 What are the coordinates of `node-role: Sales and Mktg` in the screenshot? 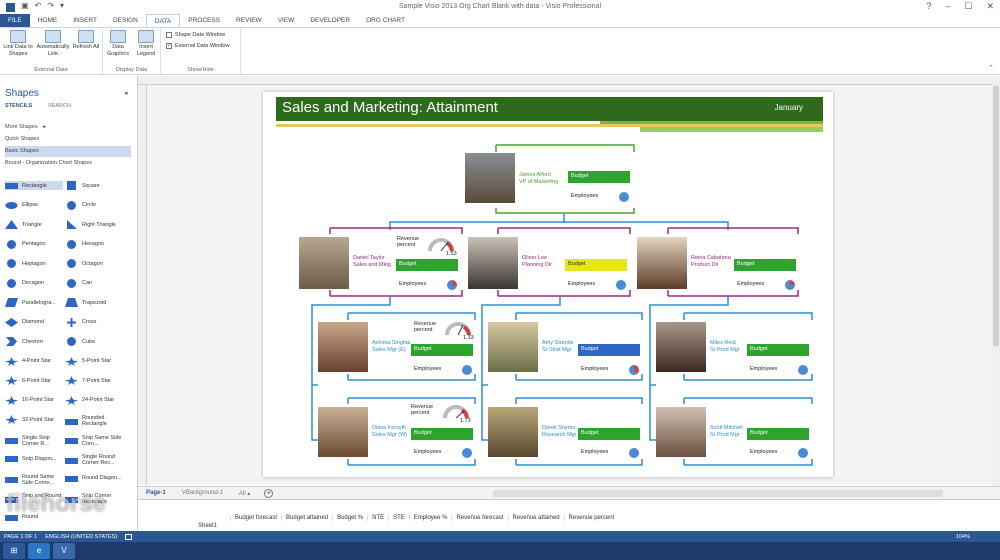 It's located at (372, 265).